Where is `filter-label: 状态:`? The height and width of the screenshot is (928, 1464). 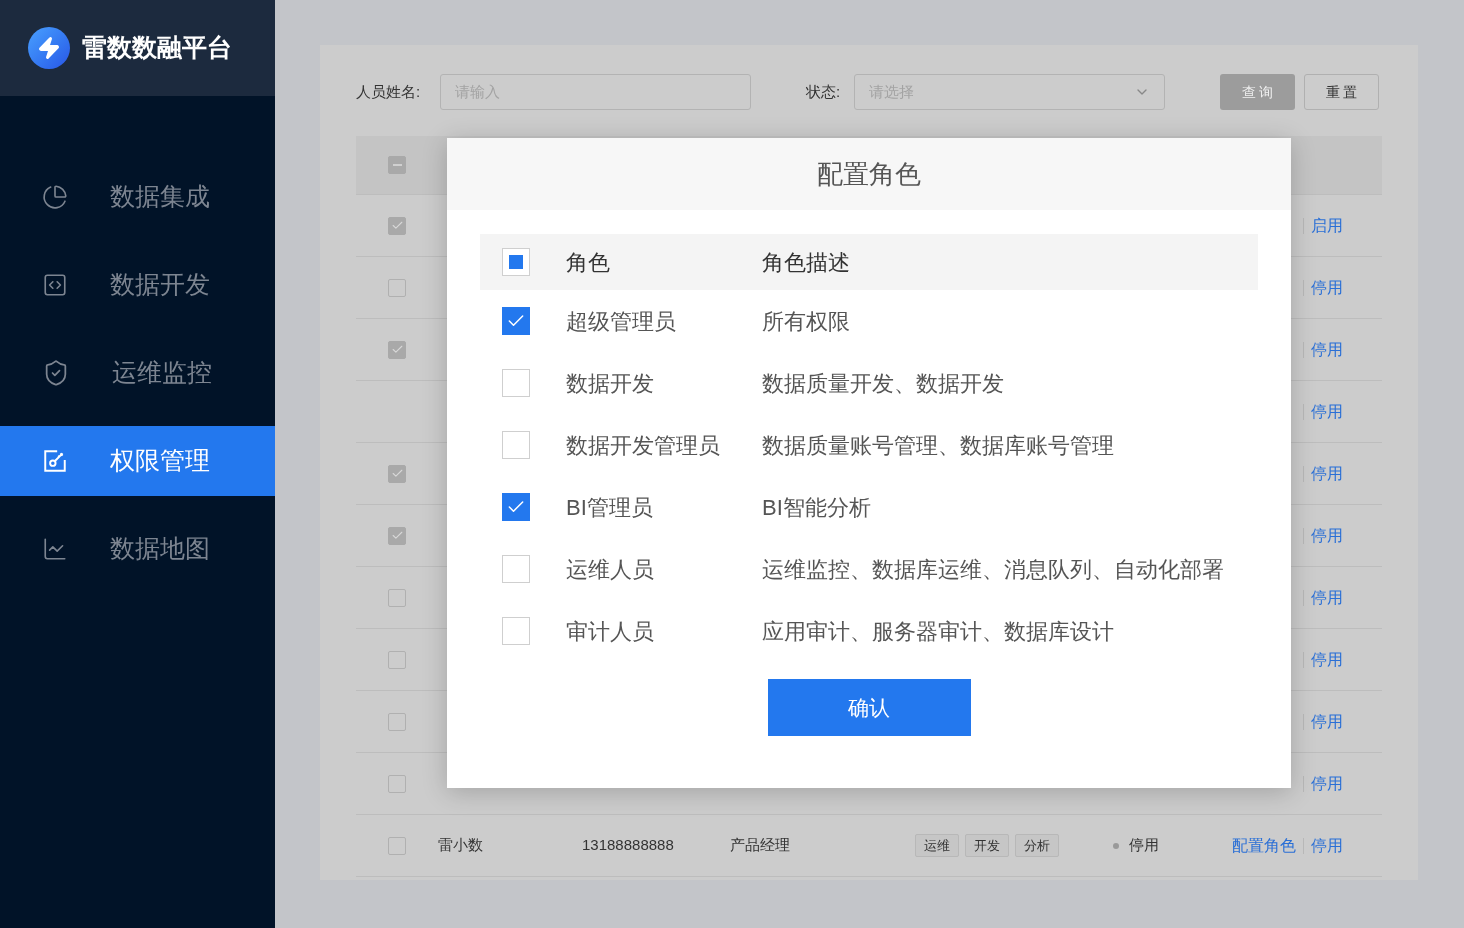 filter-label: 状态: is located at coordinates (824, 91).